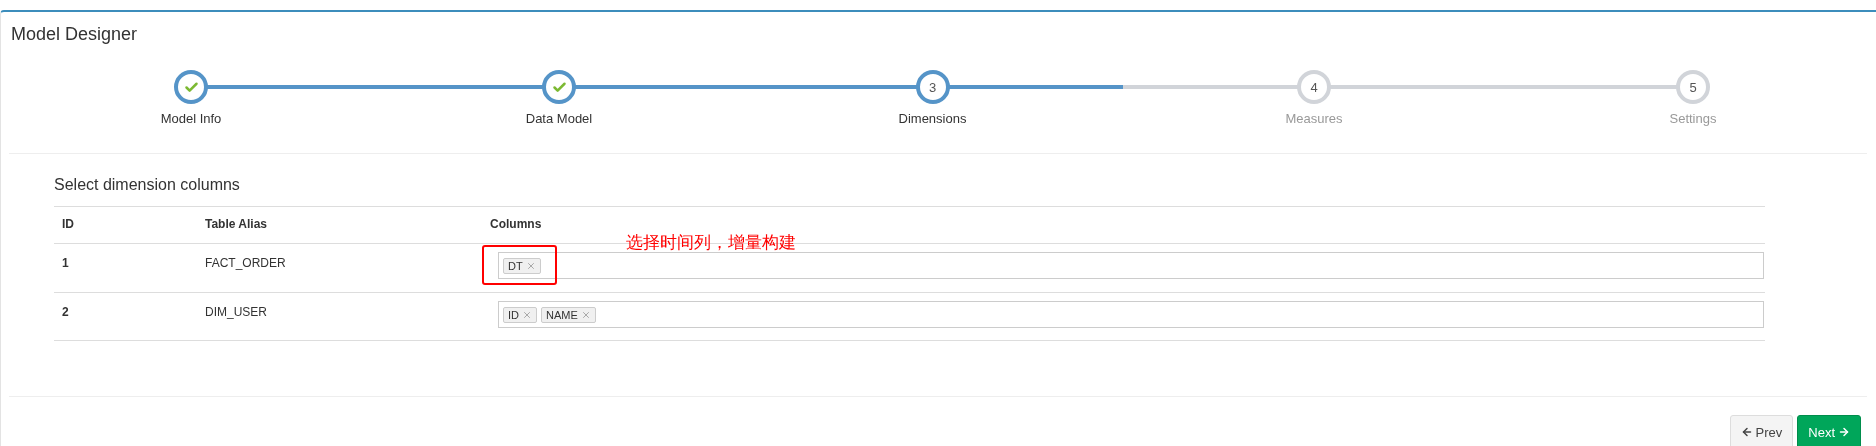  What do you see at coordinates (932, 118) in the screenshot?
I see `step-label: Dimensions` at bounding box center [932, 118].